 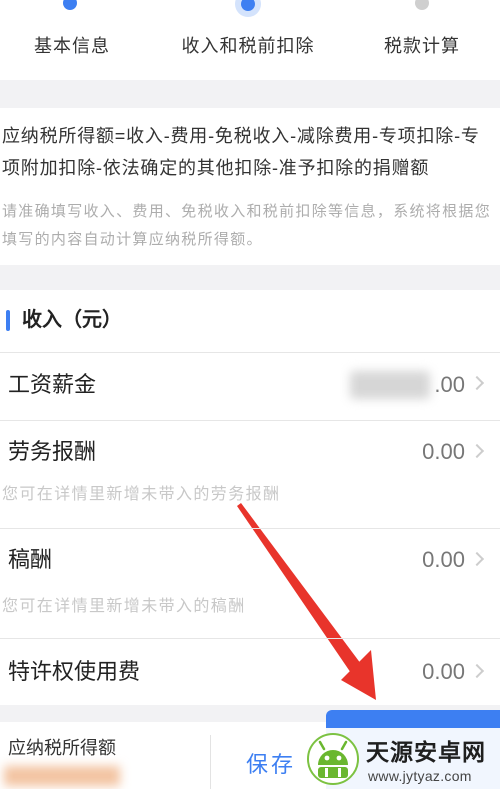 I want to click on row-label: 特许权使用费, so click(x=74, y=671).